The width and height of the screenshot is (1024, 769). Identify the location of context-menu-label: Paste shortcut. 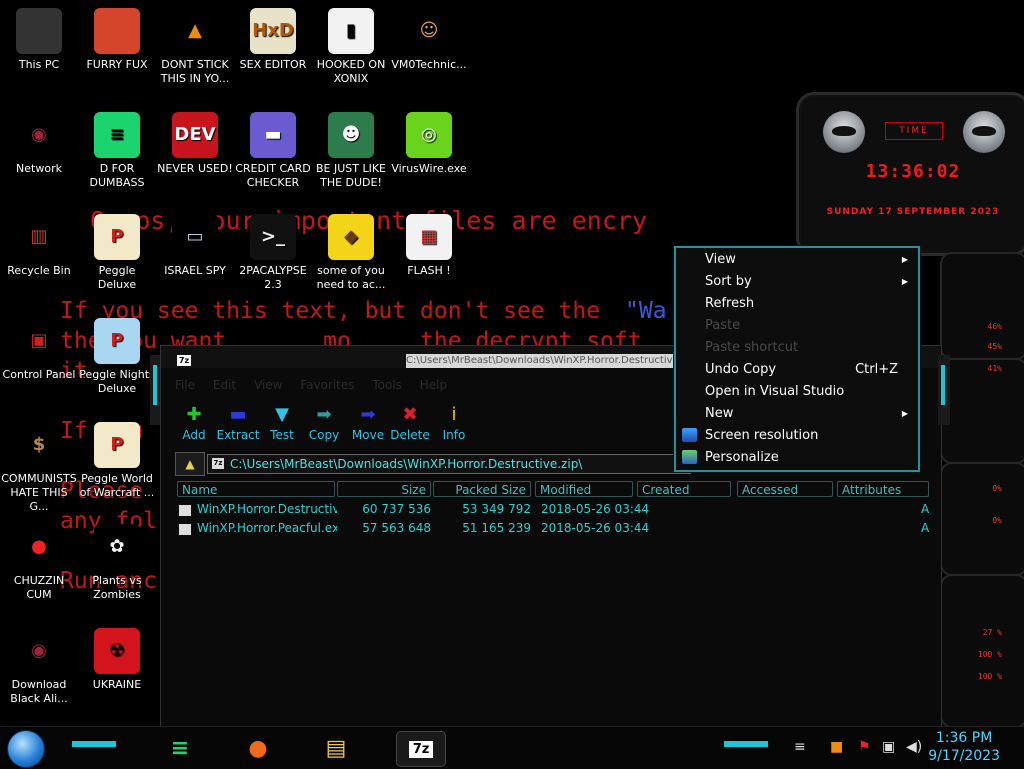
(752, 347).